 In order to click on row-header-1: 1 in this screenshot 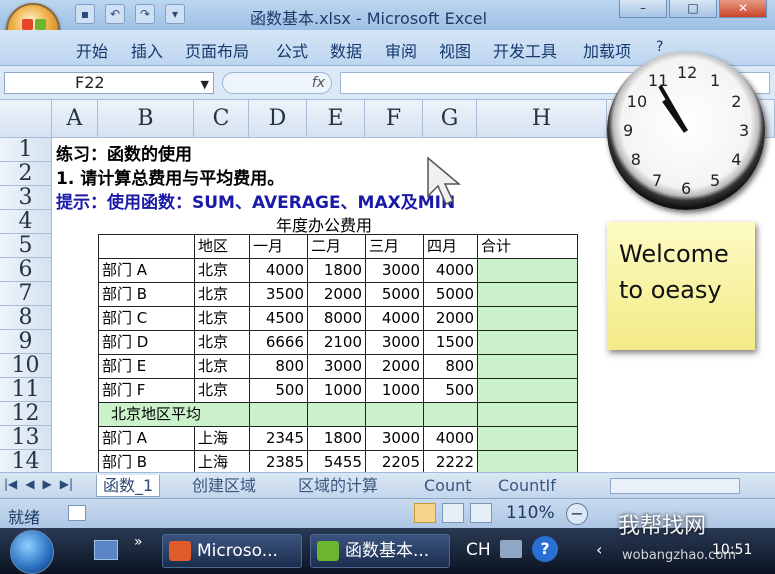, I will do `click(26, 150)`.